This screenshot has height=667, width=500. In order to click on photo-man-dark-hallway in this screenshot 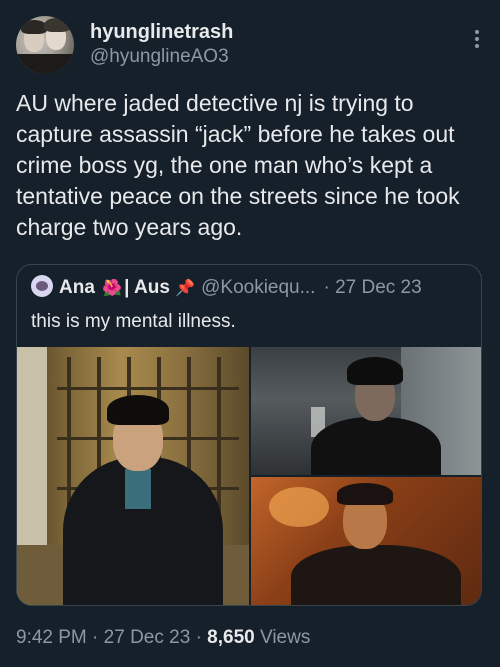, I will do `click(366, 411)`.